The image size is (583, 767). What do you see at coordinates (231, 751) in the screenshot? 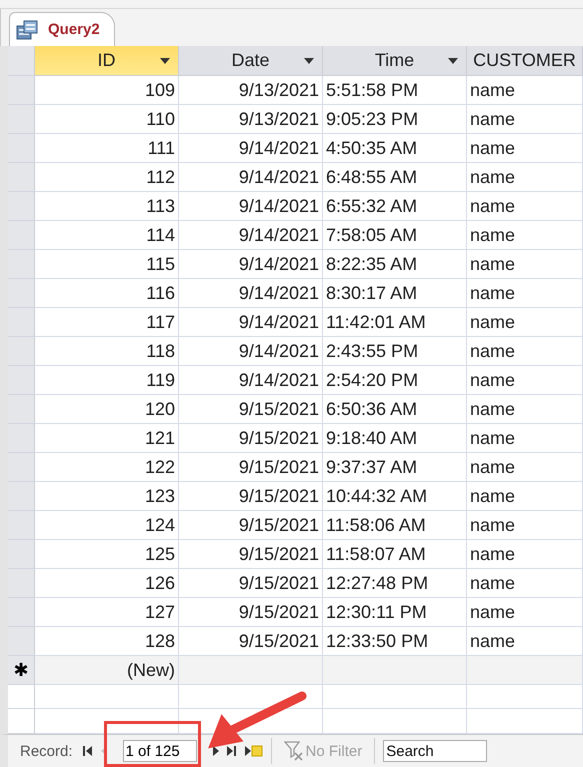
I see `last-record-icon` at bounding box center [231, 751].